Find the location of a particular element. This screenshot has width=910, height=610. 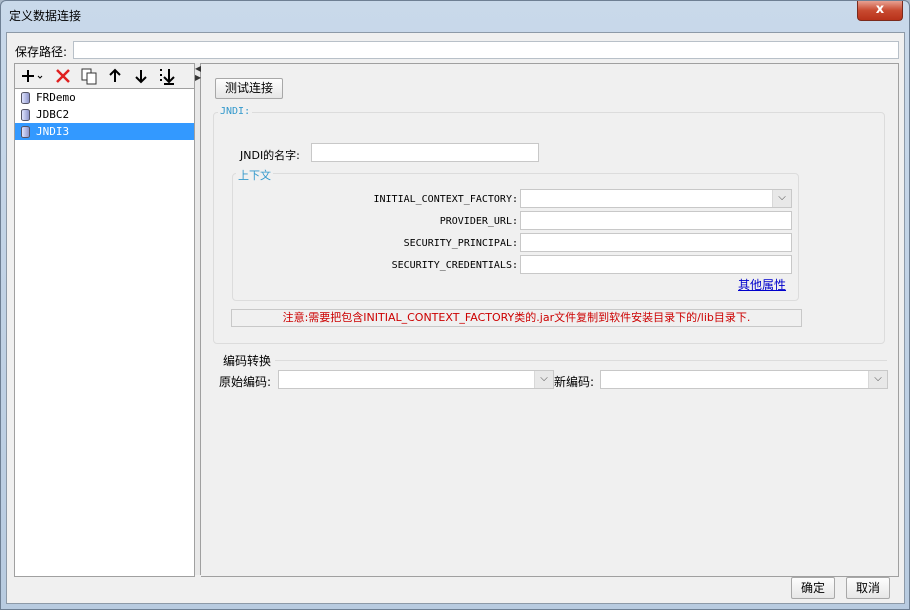

copy-icon is located at coordinates (89, 76).